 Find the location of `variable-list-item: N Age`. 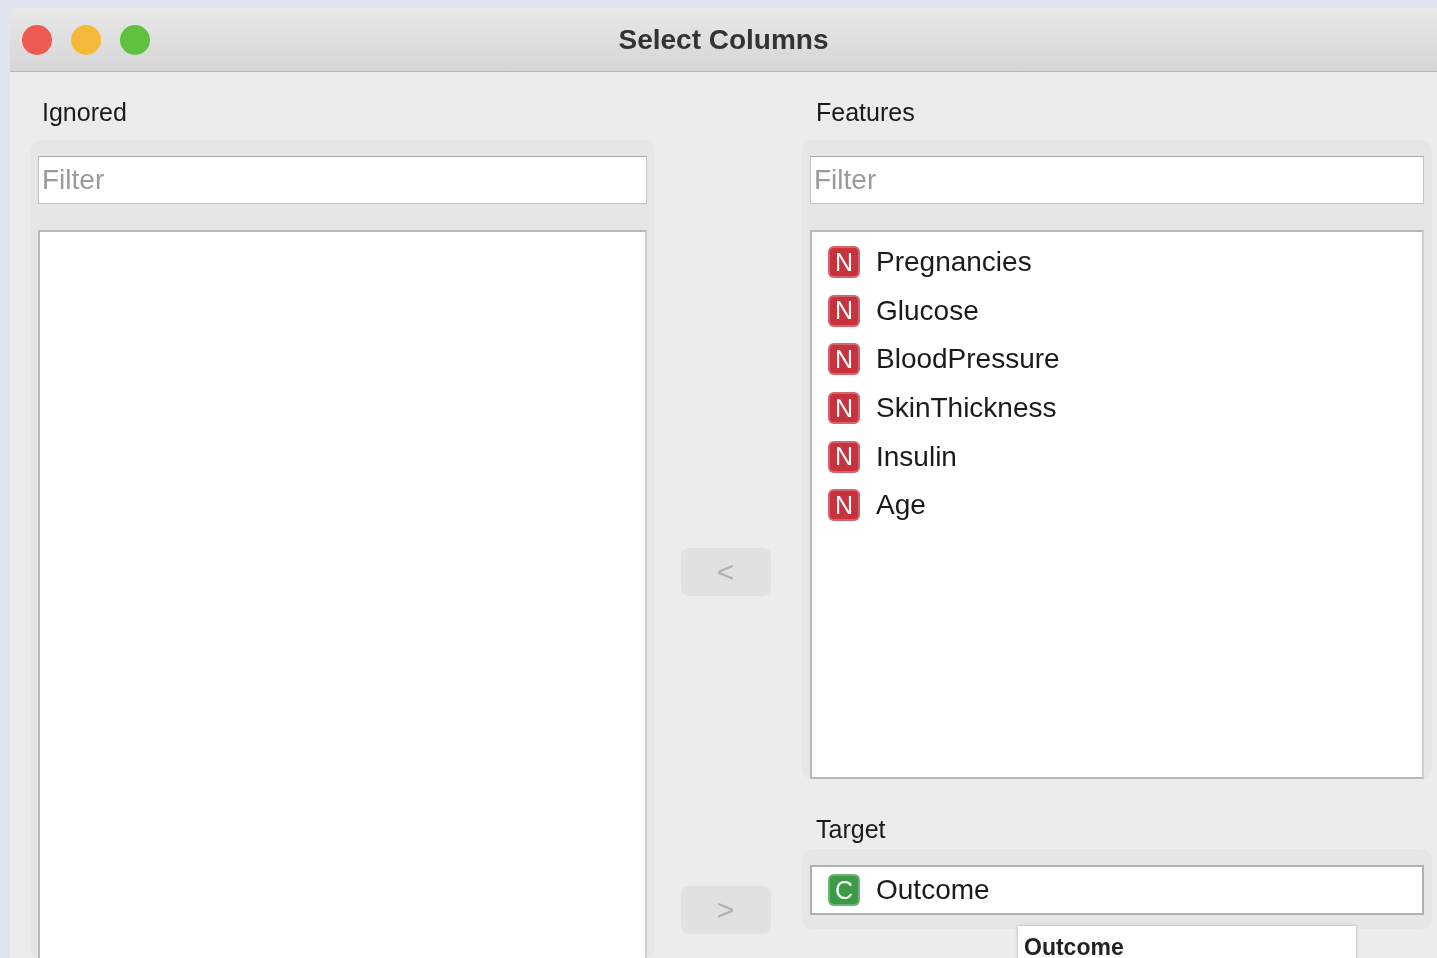

variable-list-item: N Age is located at coordinates (1117, 505).